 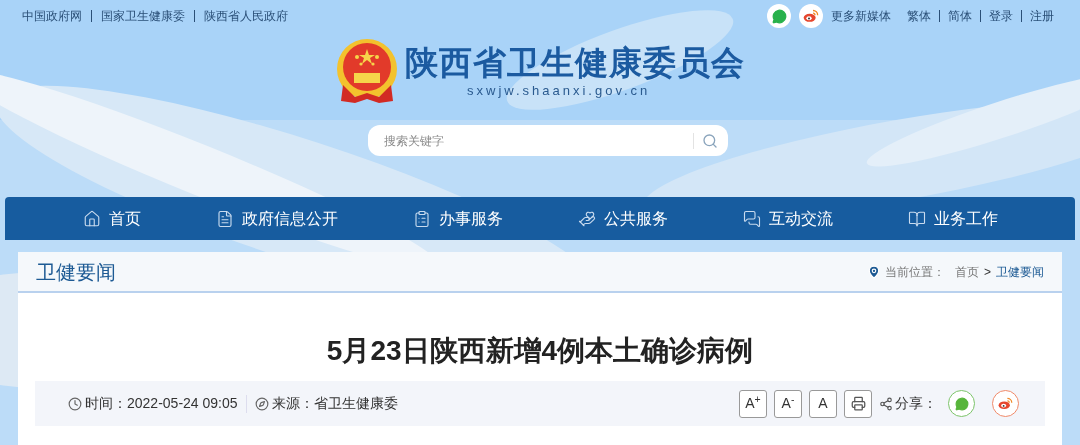 What do you see at coordinates (106, 403) in the screenshot?
I see `time-label: 时间：` at bounding box center [106, 403].